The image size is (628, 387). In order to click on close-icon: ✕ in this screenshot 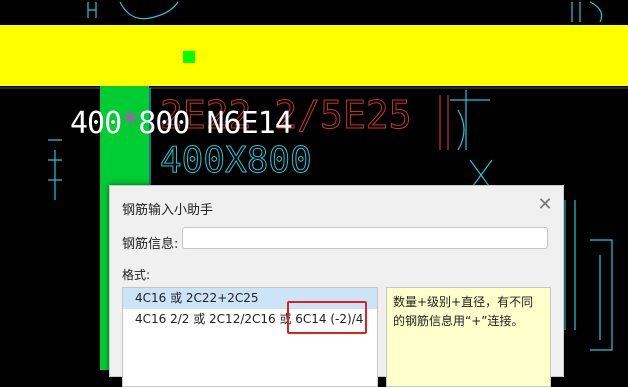, I will do `click(545, 205)`.